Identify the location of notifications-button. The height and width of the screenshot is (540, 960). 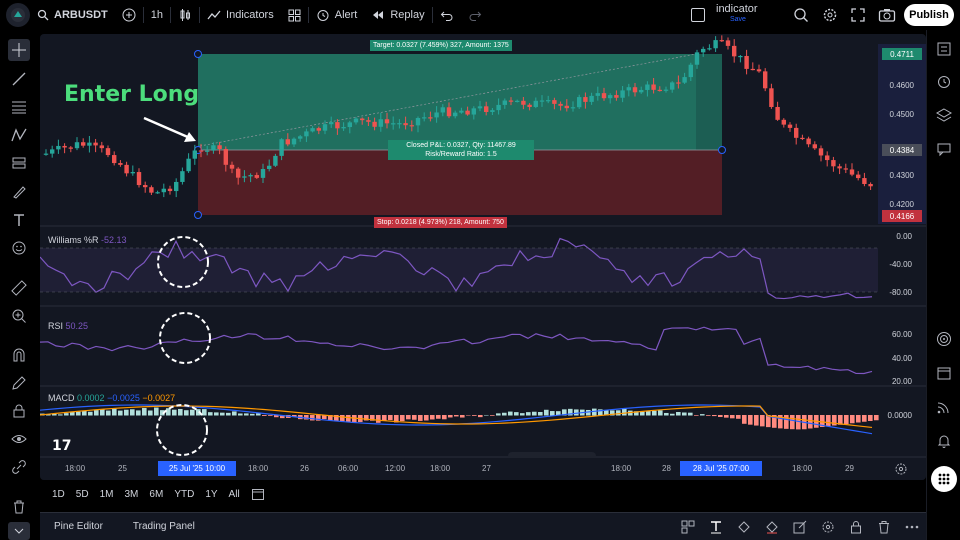
(944, 441).